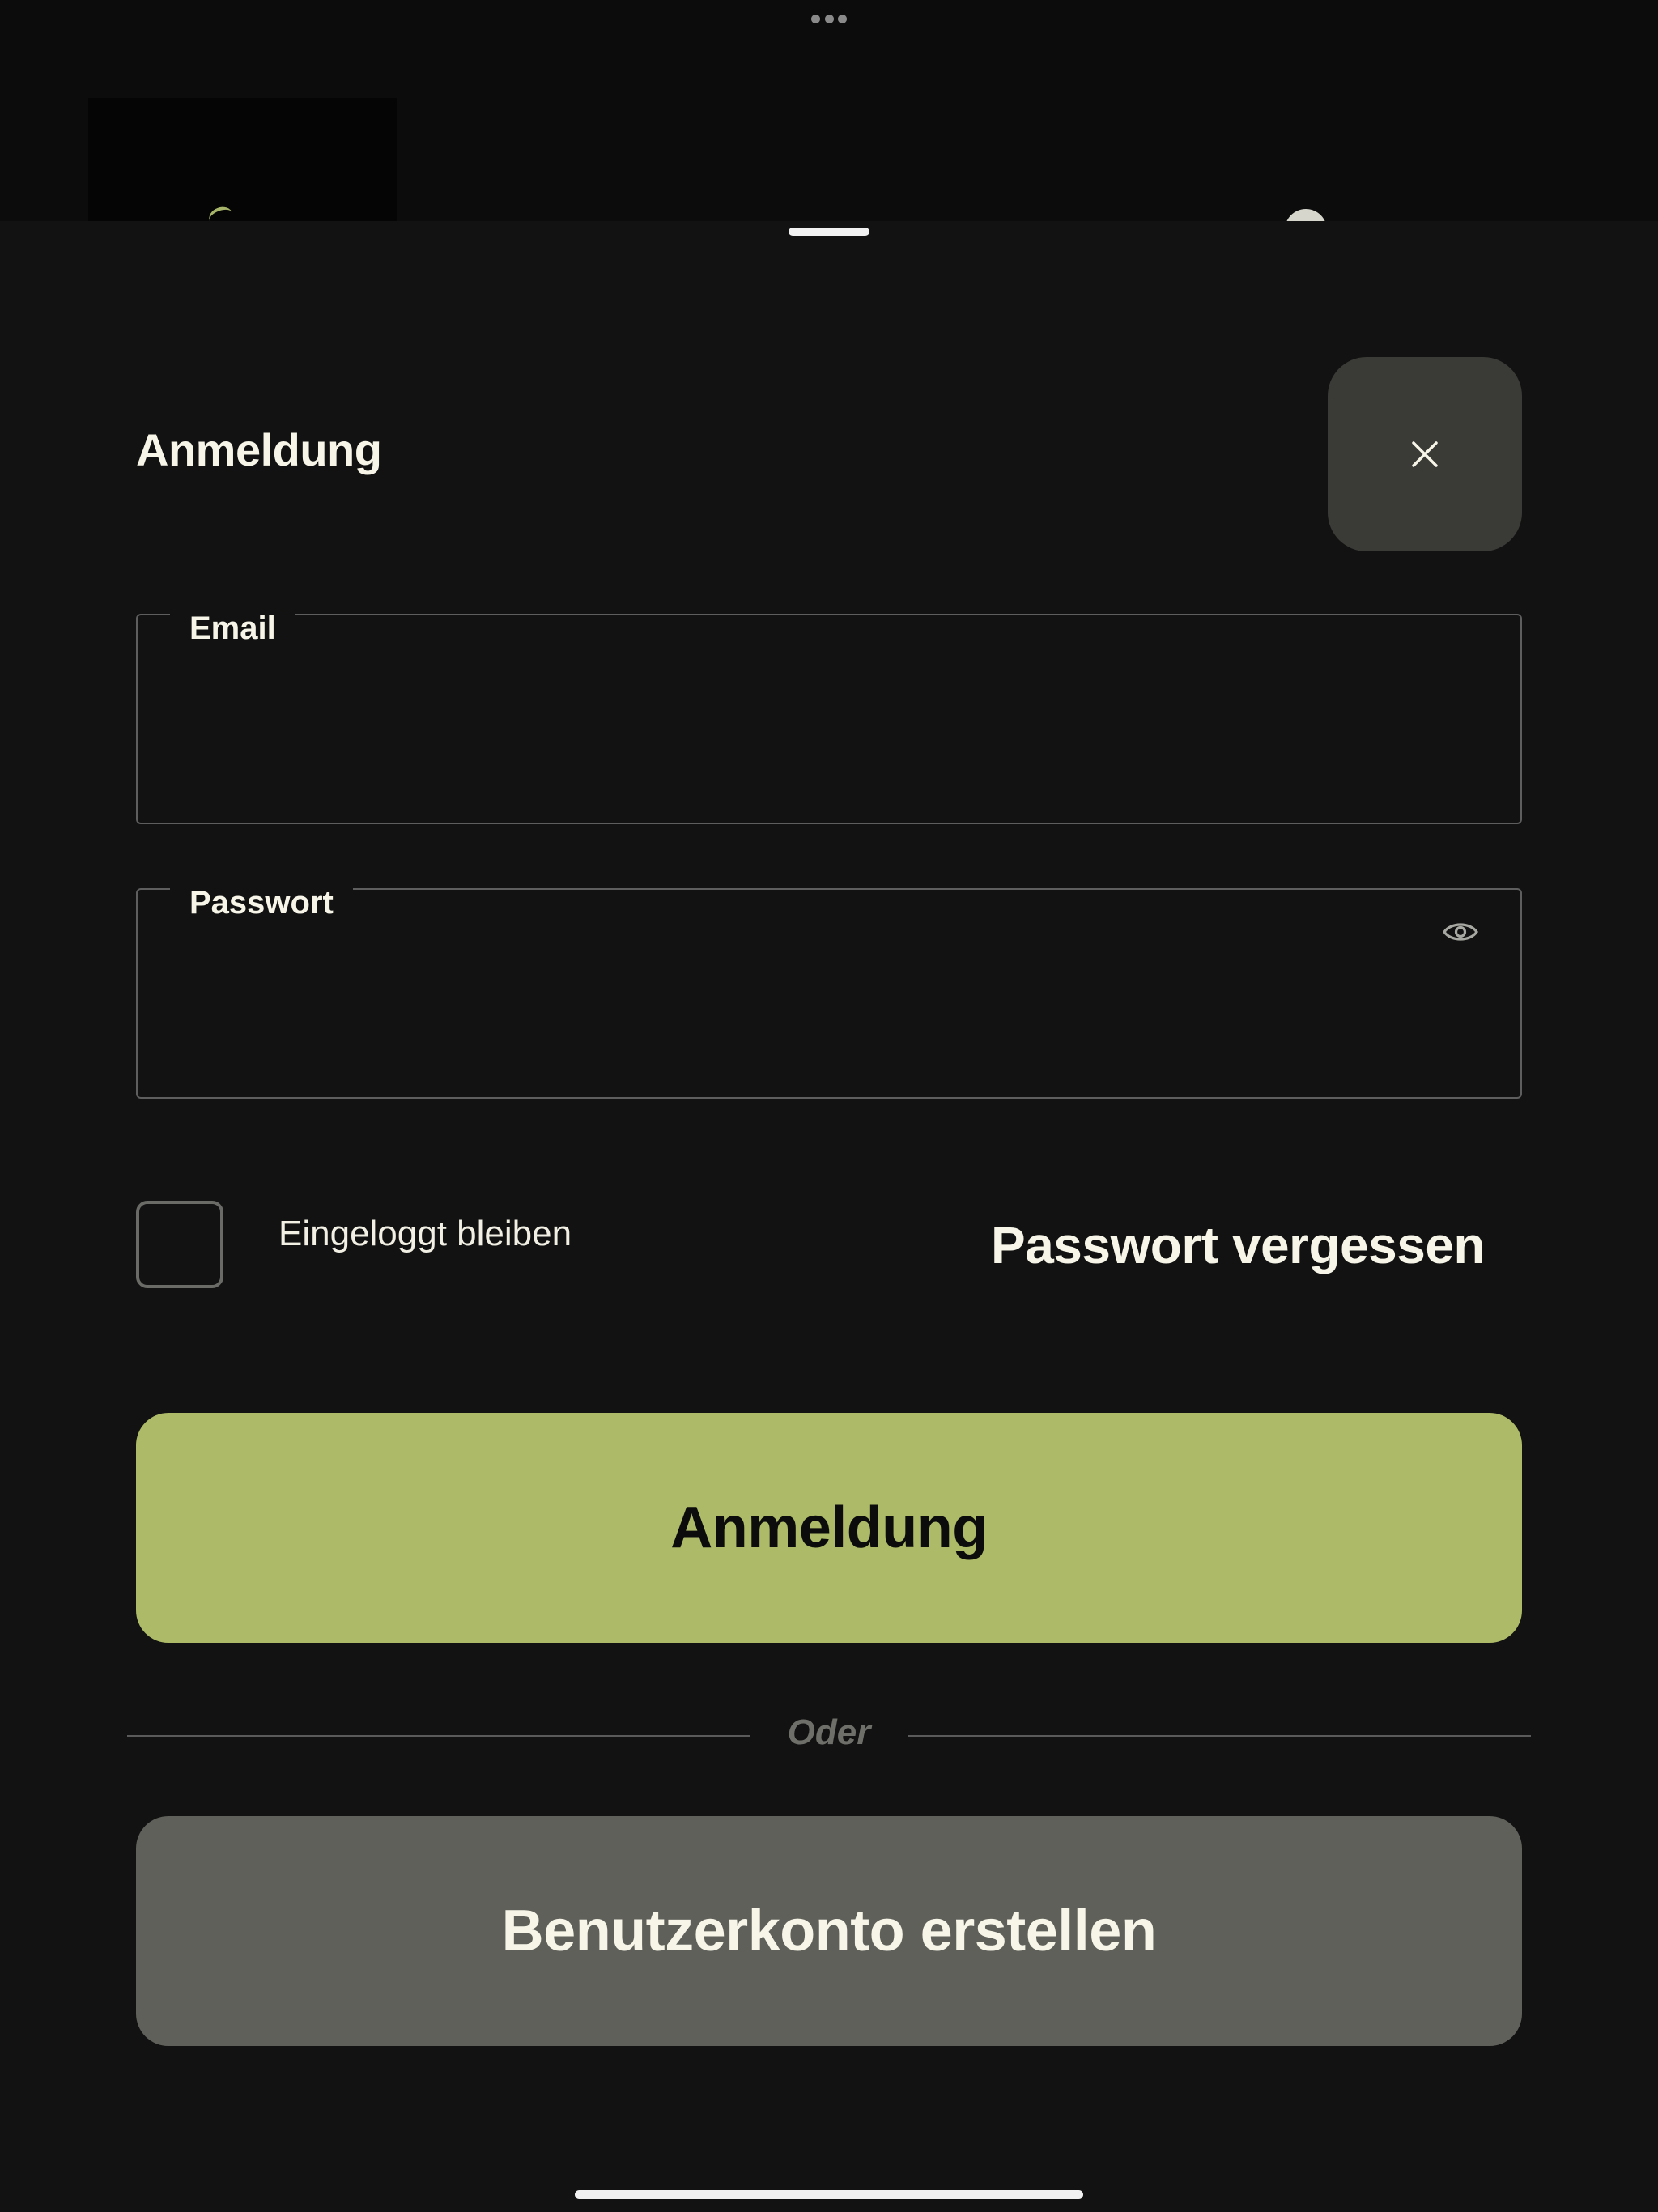 This screenshot has height=2212, width=1658. I want to click on show-password-button, so click(1460, 932).